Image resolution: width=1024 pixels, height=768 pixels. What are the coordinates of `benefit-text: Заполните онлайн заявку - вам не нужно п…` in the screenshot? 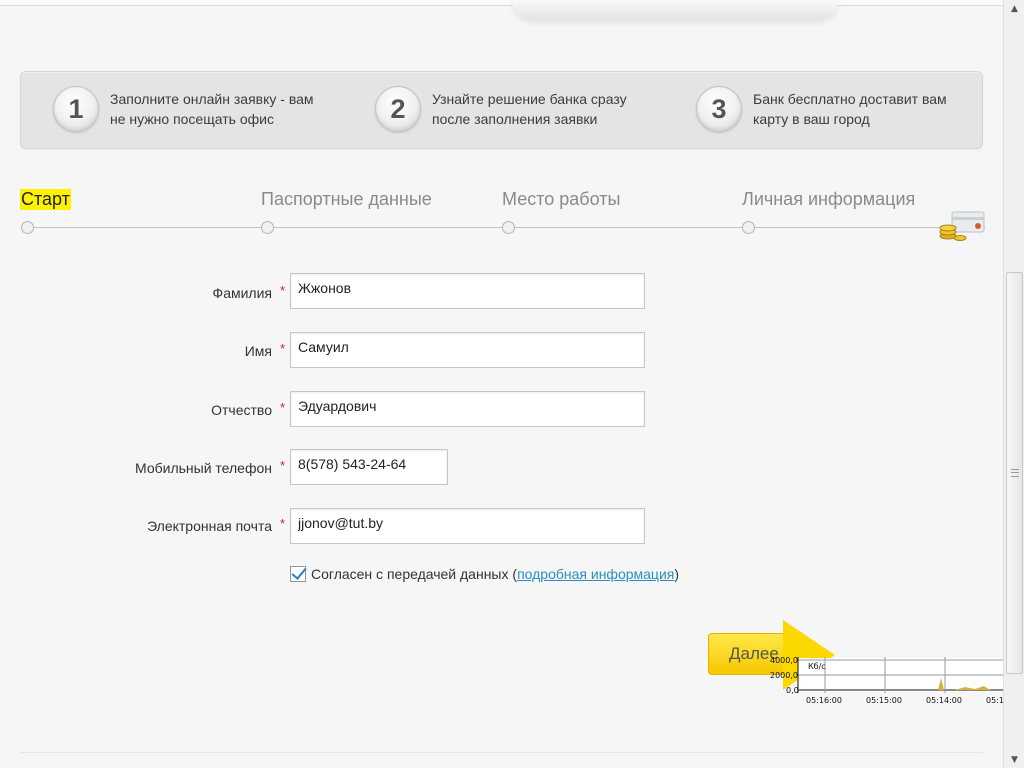 It's located at (212, 109).